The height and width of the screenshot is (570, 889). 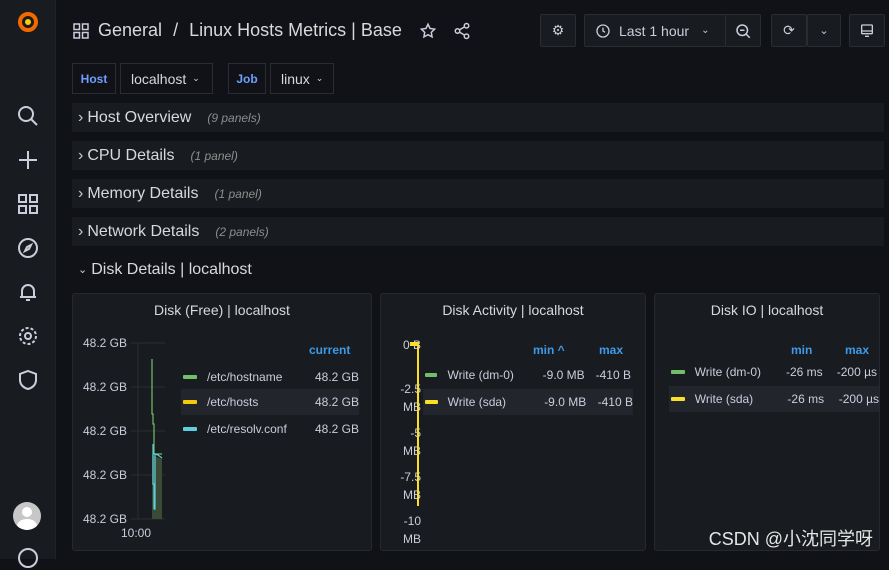 I want to click on clock-icon, so click(x=603, y=30).